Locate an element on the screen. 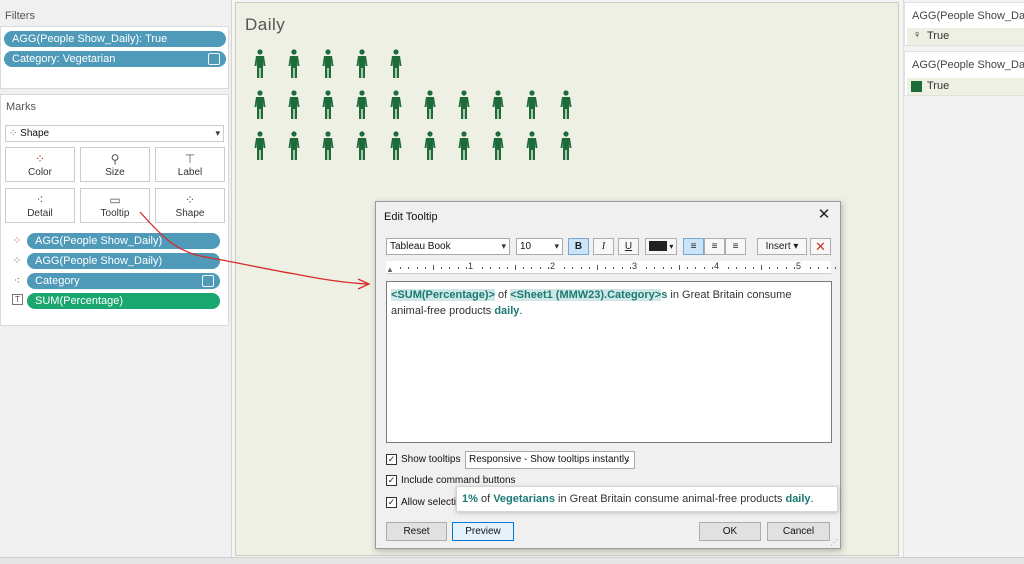  align-right-button: ≡ is located at coordinates (735, 246).